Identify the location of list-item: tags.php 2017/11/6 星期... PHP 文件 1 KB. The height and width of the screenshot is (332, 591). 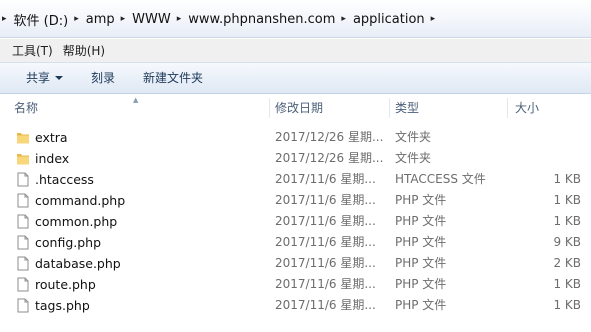
(295, 305).